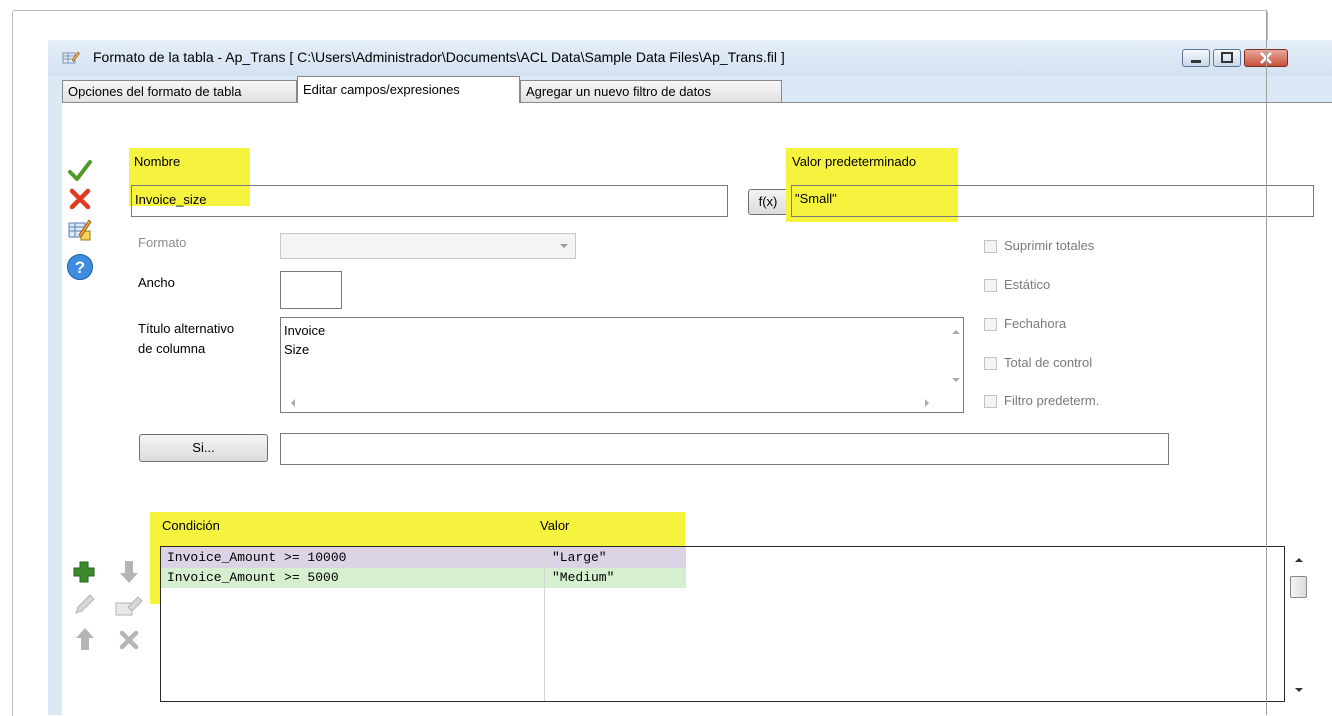 Image resolution: width=1332 pixels, height=716 pixels. What do you see at coordinates (84, 572) in the screenshot?
I see `add-condition-icon` at bounding box center [84, 572].